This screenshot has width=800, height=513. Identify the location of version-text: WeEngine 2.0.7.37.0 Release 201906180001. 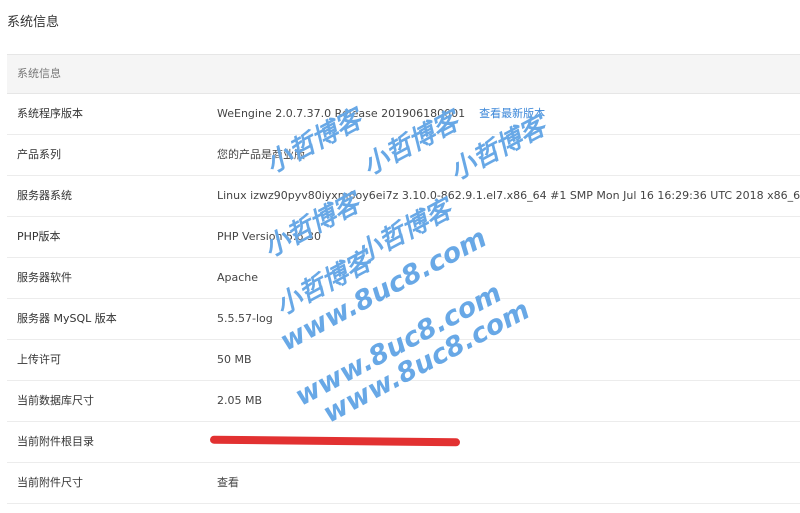
(341, 113).